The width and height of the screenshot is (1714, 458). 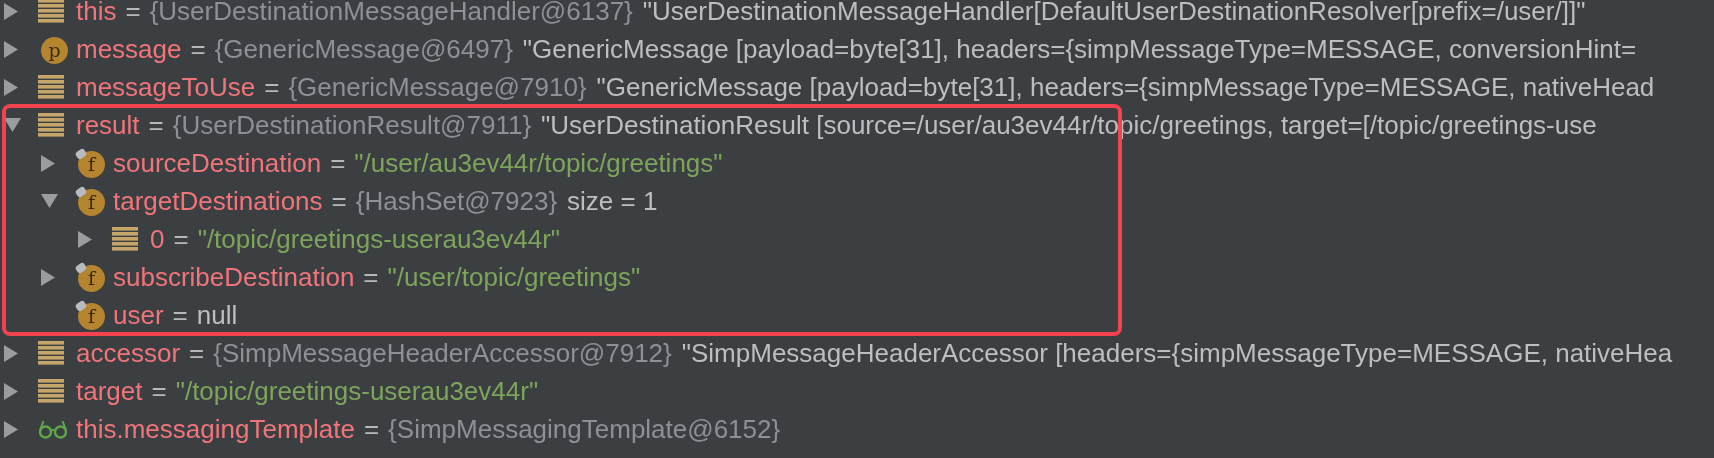 What do you see at coordinates (1125, 87) in the screenshot?
I see `value-text: "GenericMessage [payload=byte[31], headers={simpMessageType=MESSAGE, nativeHead` at bounding box center [1125, 87].